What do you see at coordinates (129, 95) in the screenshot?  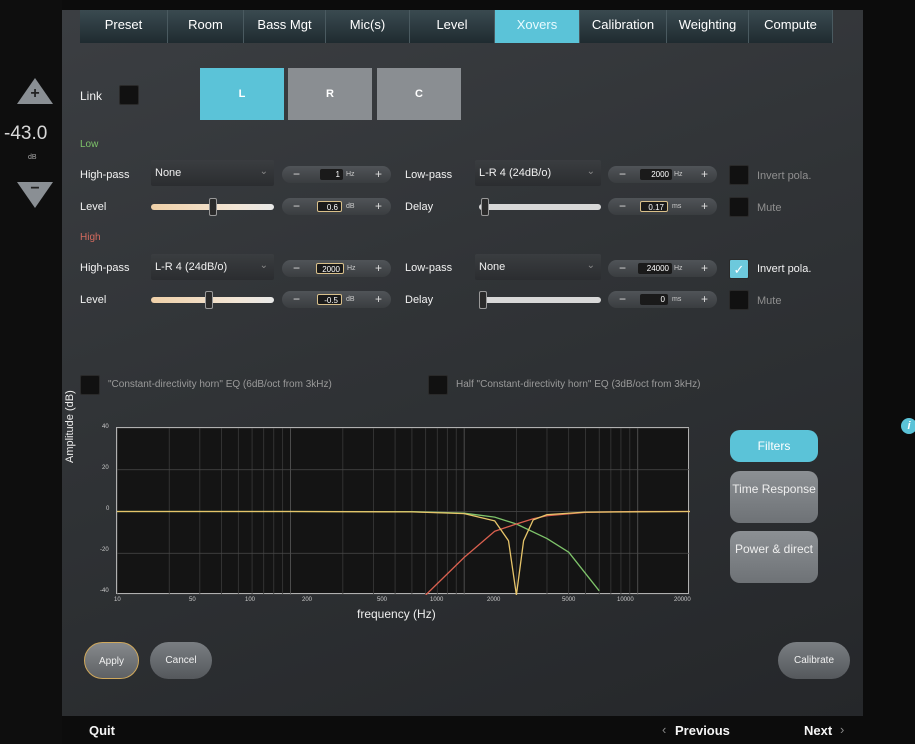 I see `link-checkbox` at bounding box center [129, 95].